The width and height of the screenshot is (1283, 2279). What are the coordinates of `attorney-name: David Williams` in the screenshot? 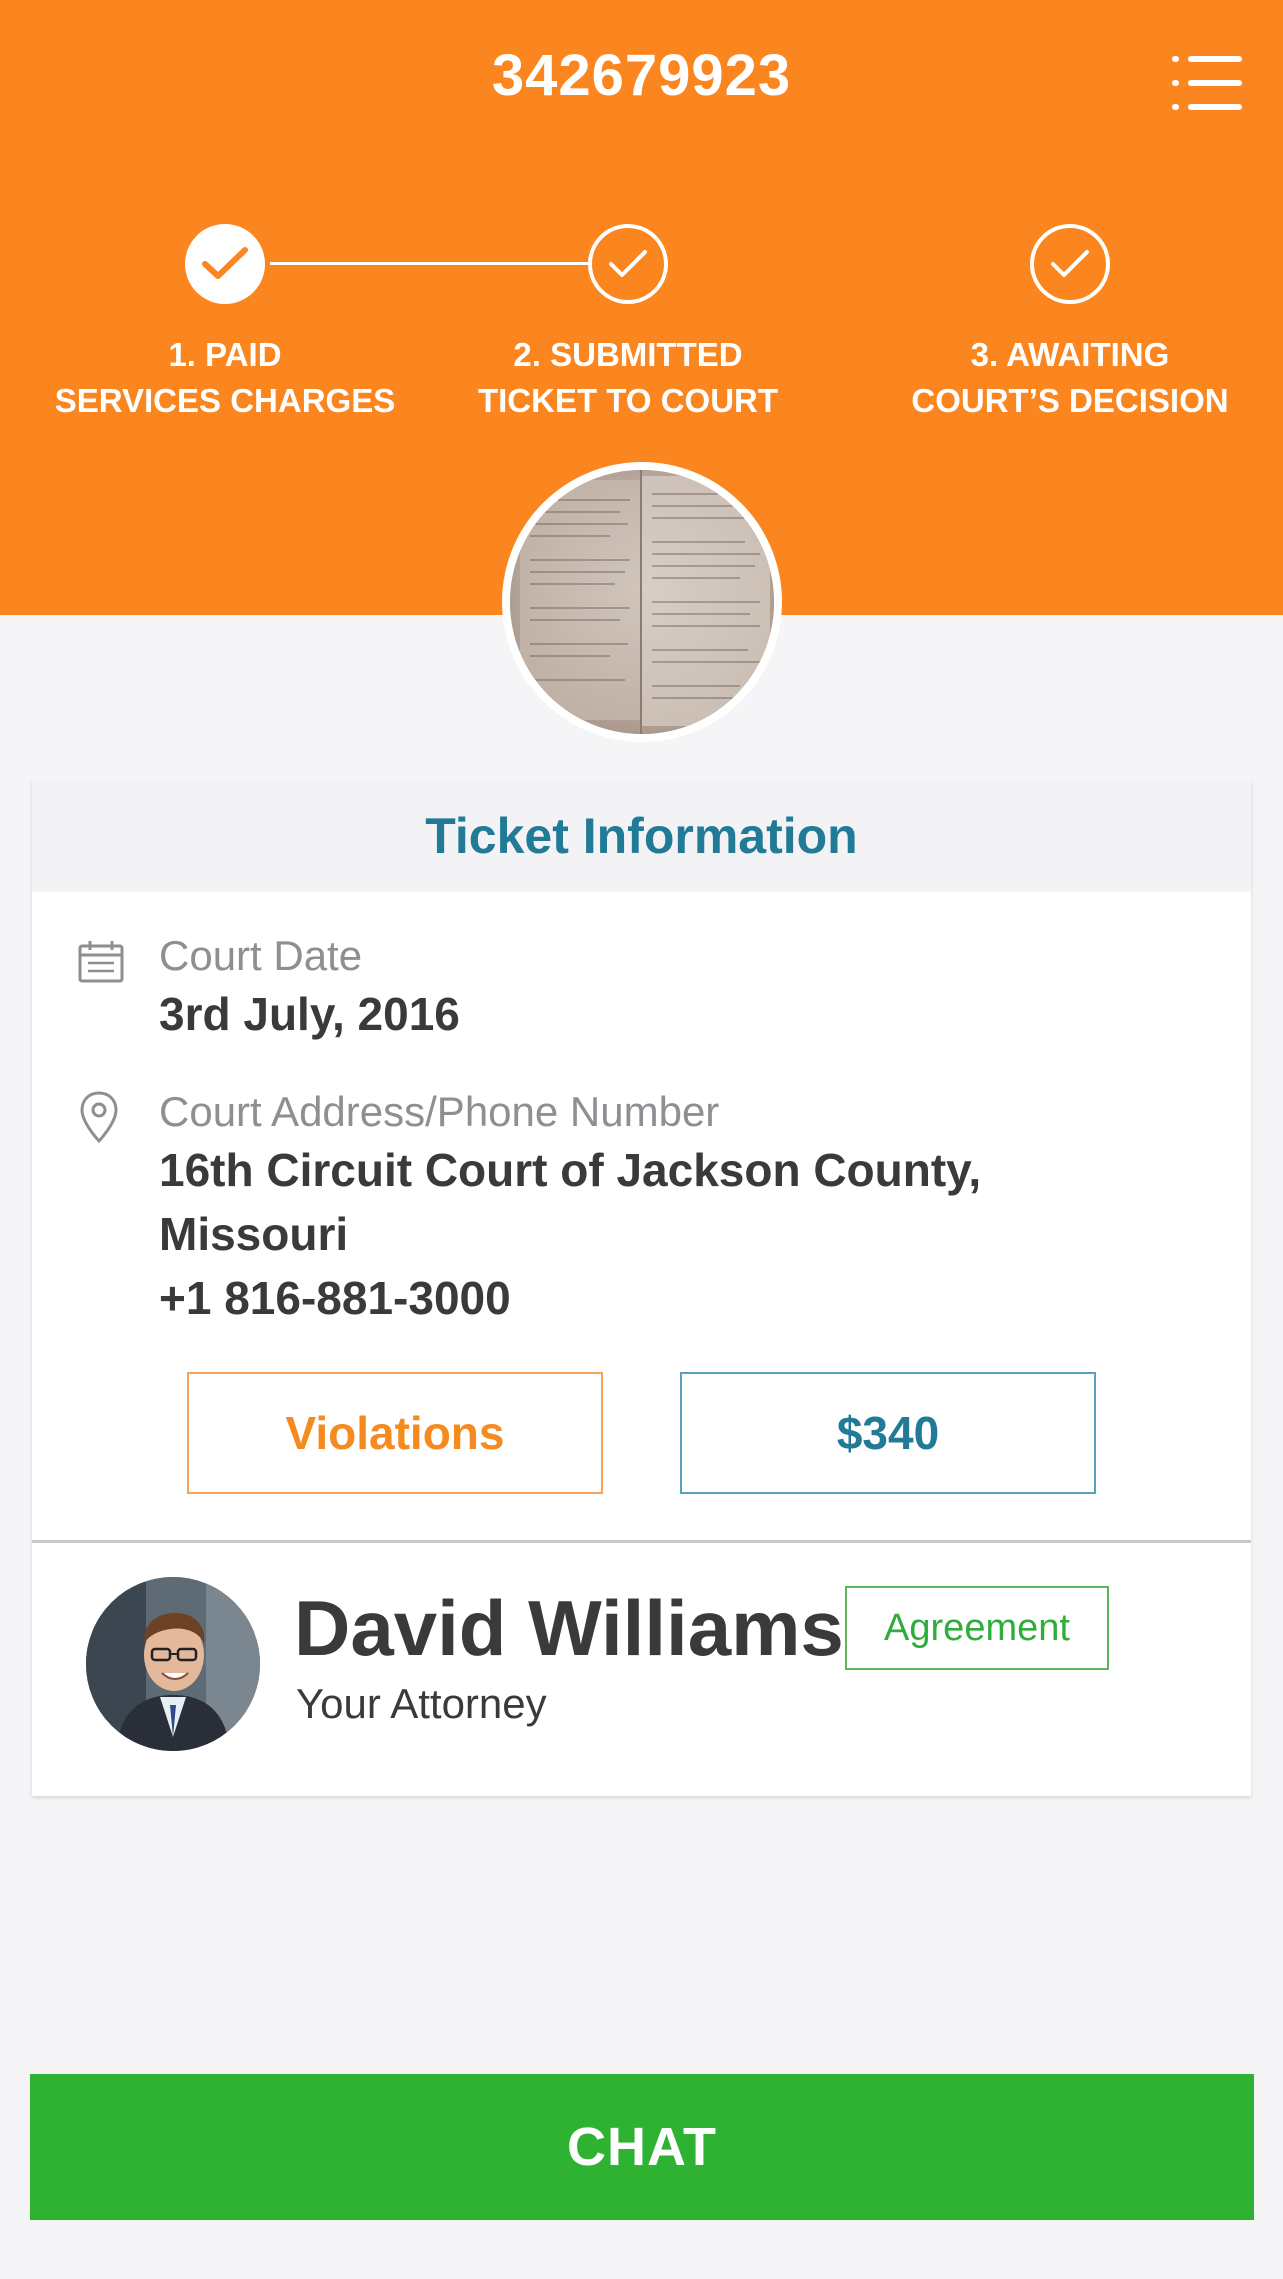 It's located at (569, 1628).